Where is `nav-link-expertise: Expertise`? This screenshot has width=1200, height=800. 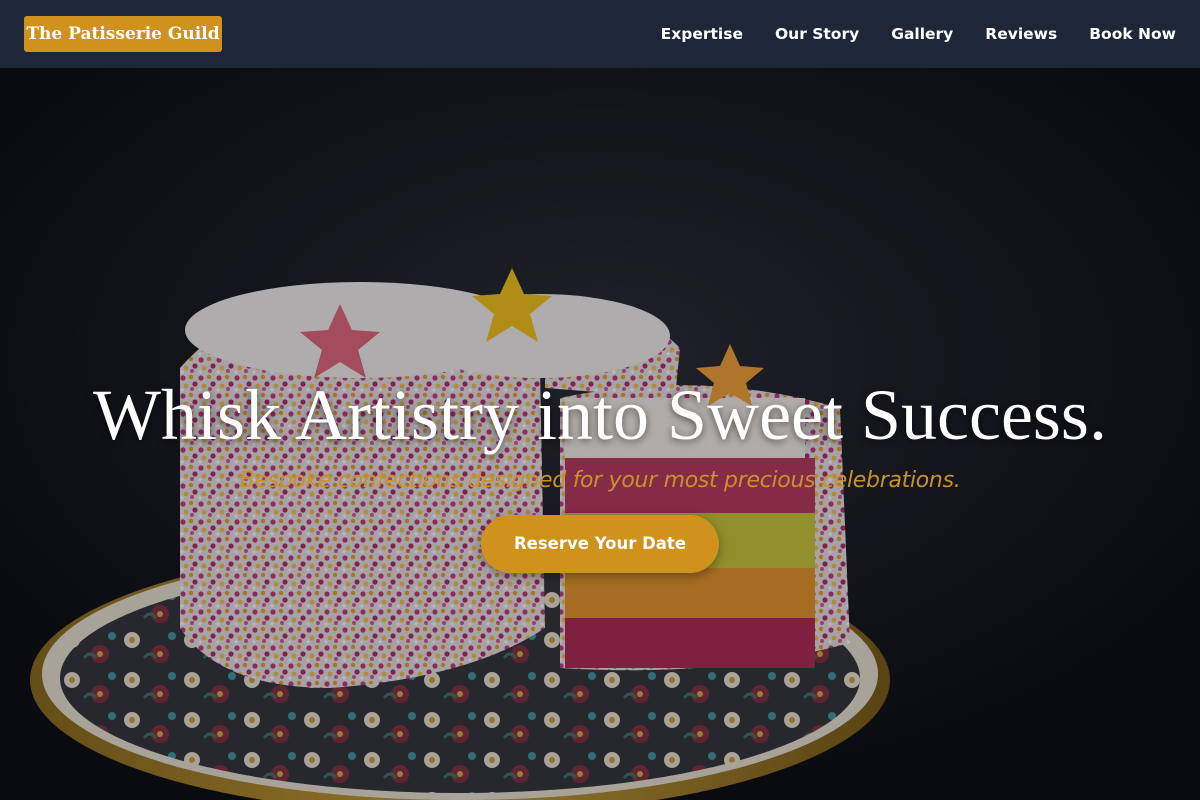
nav-link-expertise: Expertise is located at coordinates (702, 34).